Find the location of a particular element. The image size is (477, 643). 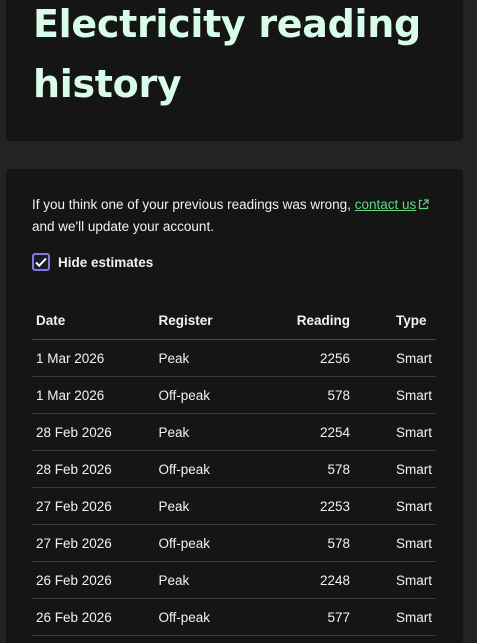

column-header-register: Register is located at coordinates (210, 321).